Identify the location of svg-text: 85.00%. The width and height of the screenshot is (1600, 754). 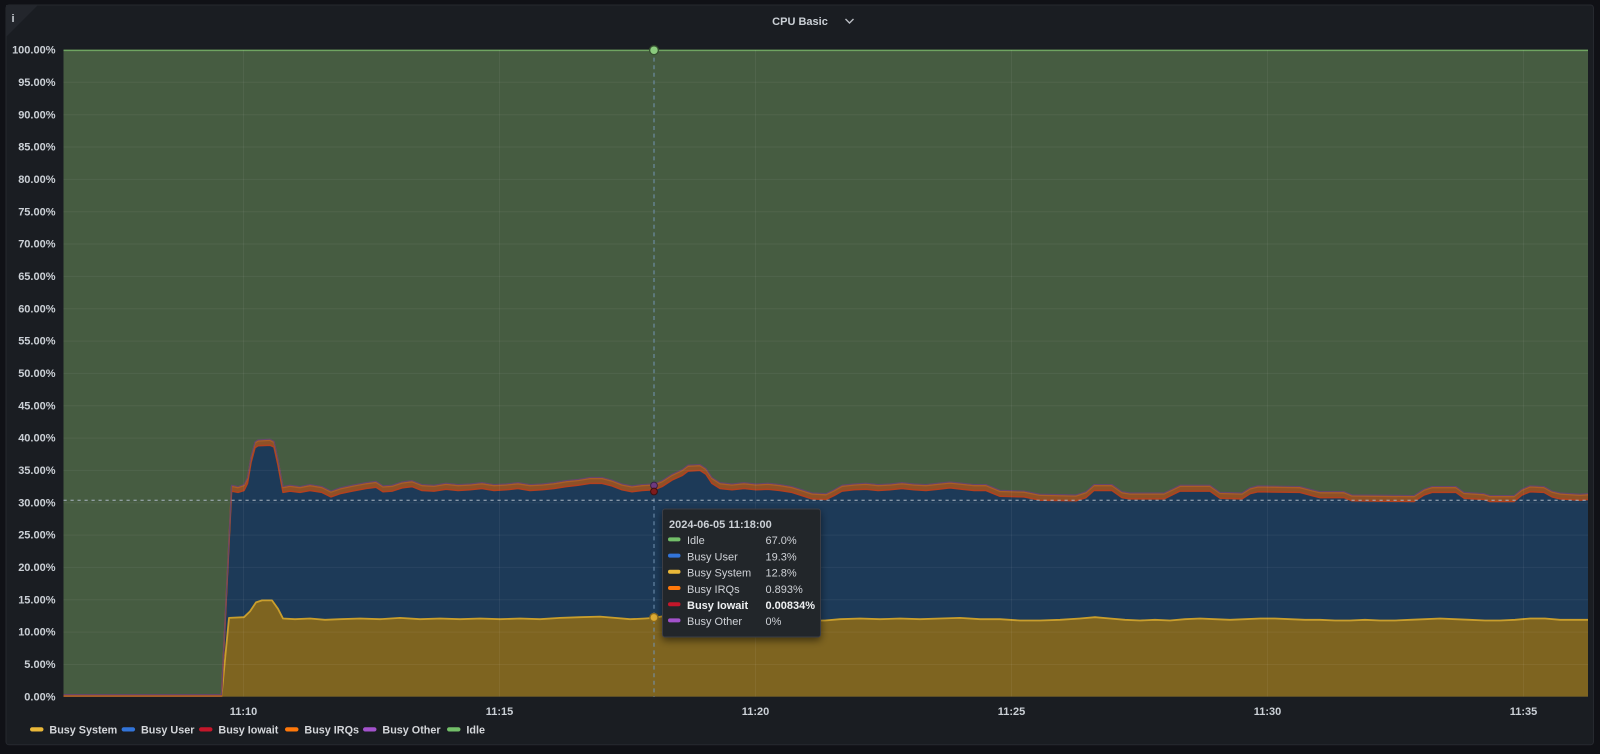
(37, 148).